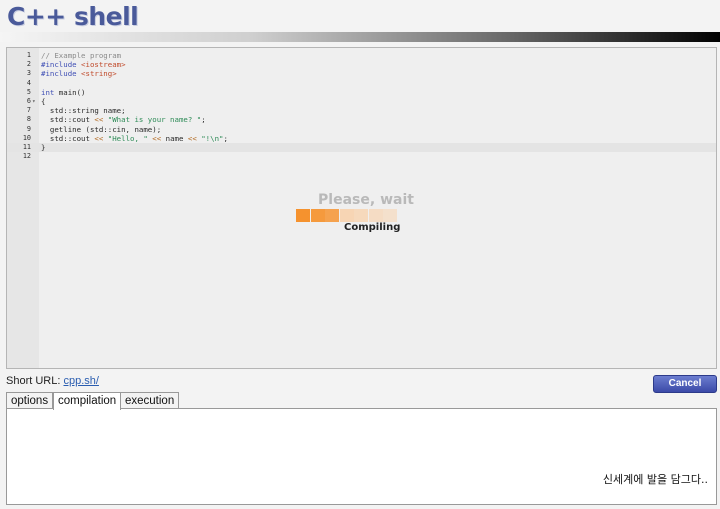  What do you see at coordinates (361, 83) in the screenshot?
I see `code-line: 4` at bounding box center [361, 83].